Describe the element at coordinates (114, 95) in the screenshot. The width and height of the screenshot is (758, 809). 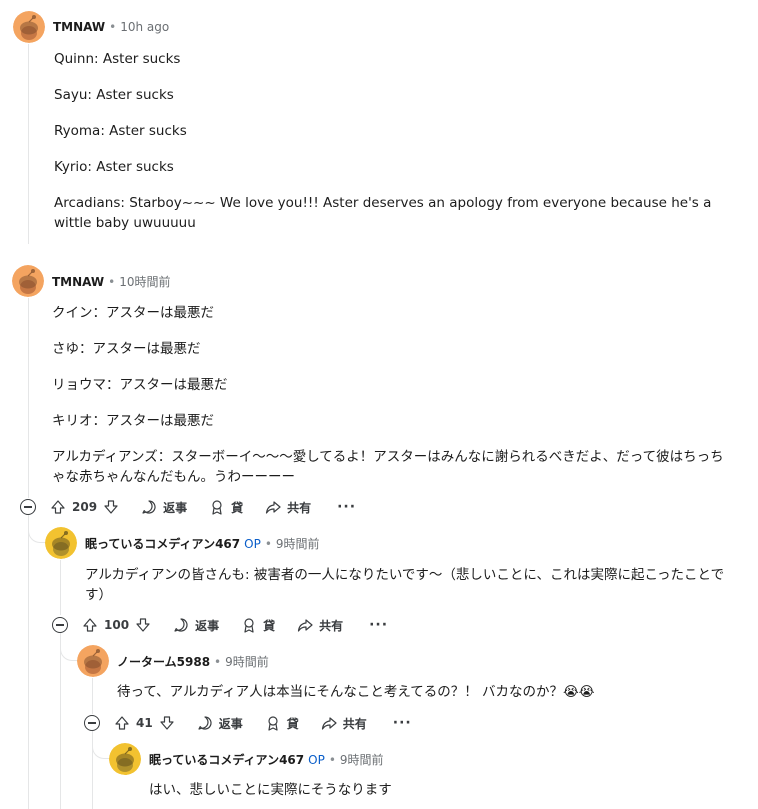
I see `comment-paragraph: Sayu: Aster sucks` at that location.